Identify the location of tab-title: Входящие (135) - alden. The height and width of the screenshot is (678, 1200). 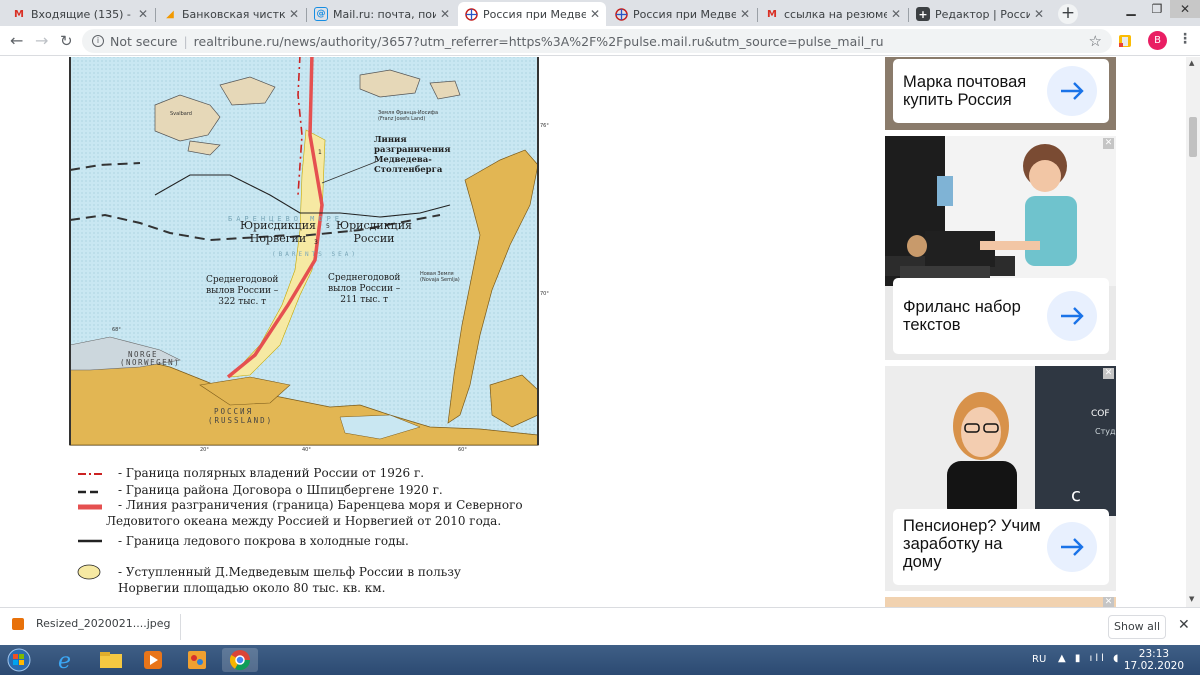
(82, 14).